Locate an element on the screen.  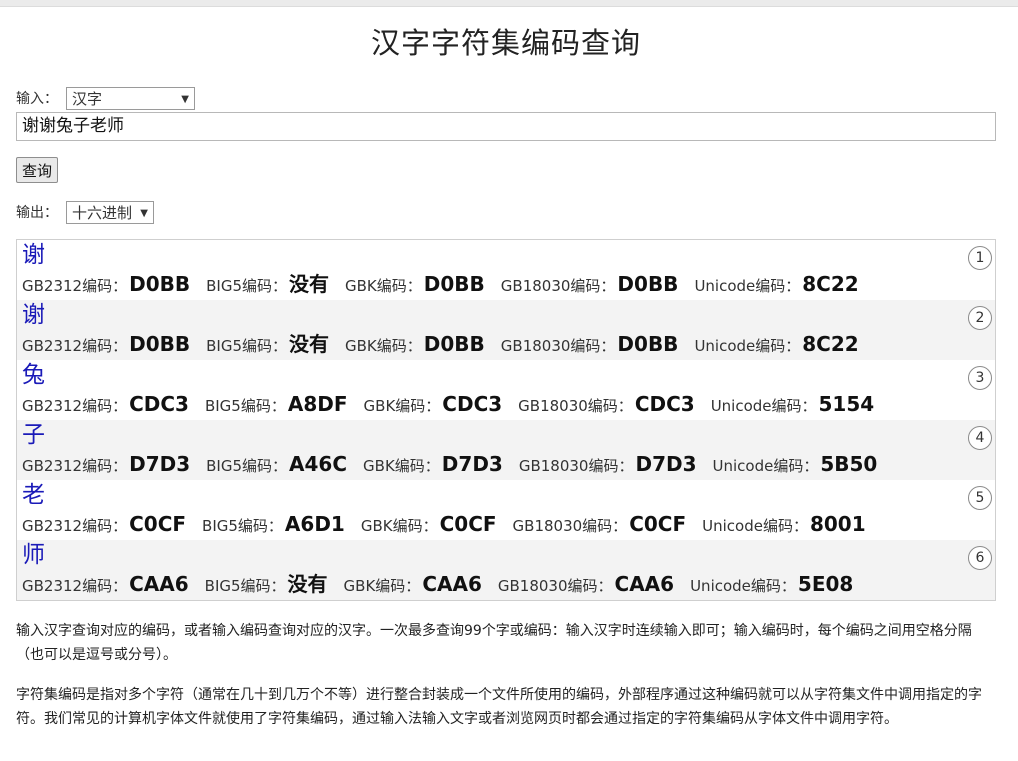
result-index-badge: 5 is located at coordinates (980, 498).